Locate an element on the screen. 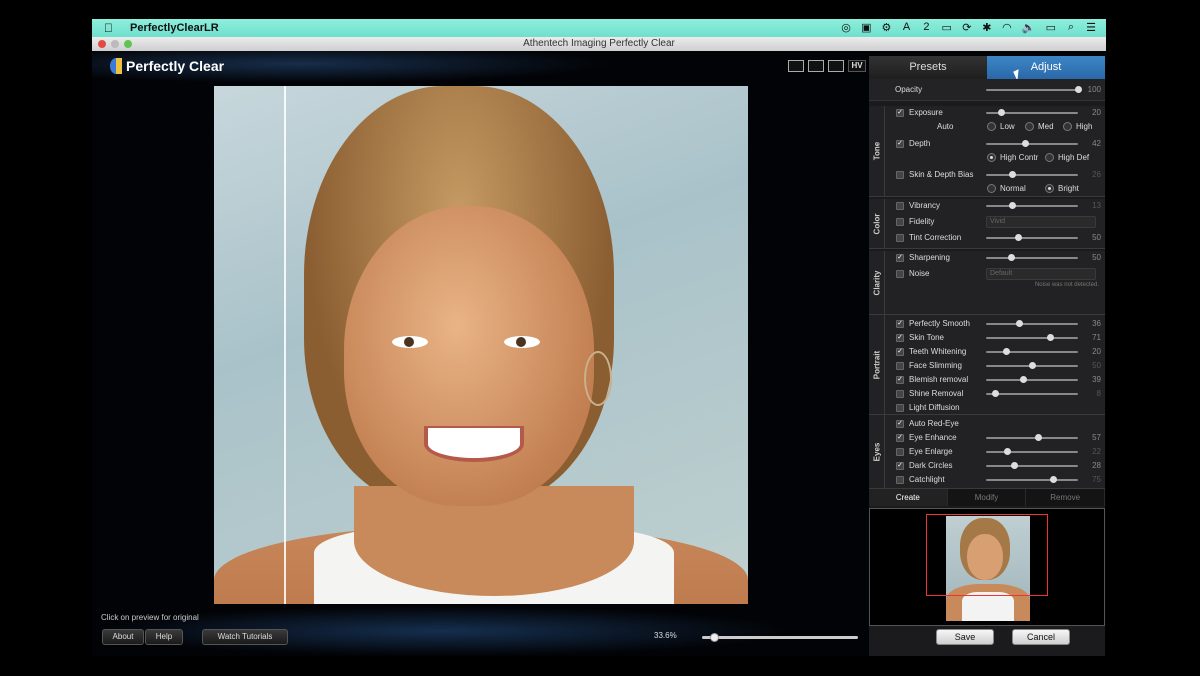  about-button: About is located at coordinates (123, 637).